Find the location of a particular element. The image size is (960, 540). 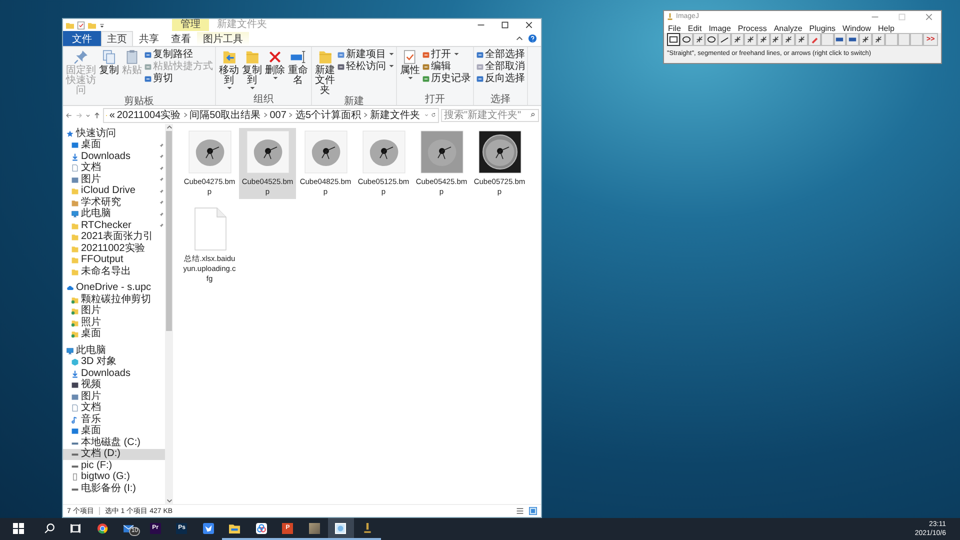

ribbon-button: 复制到 is located at coordinates (252, 71).